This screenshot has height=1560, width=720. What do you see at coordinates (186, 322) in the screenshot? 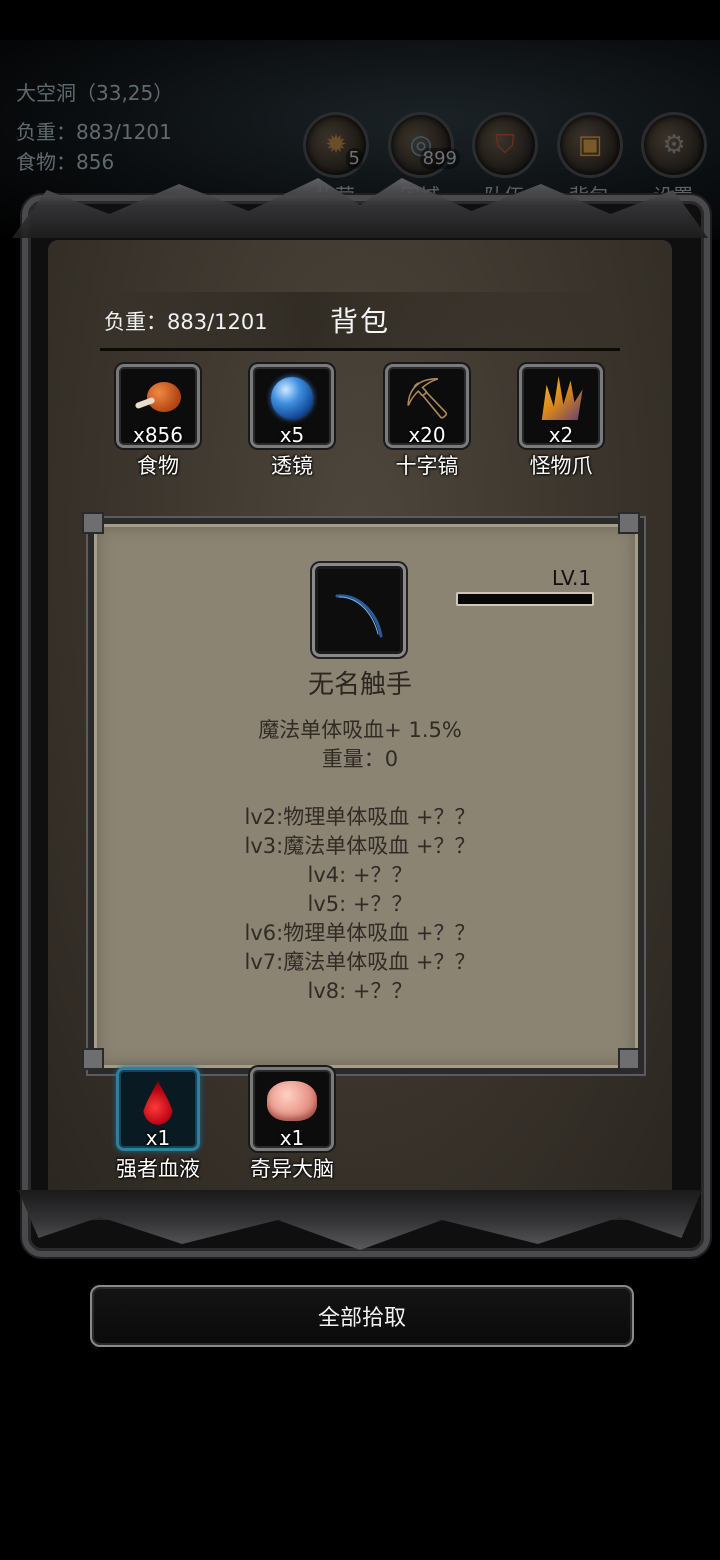
I see `panel-weight-text: 负重：883/1201` at bounding box center [186, 322].